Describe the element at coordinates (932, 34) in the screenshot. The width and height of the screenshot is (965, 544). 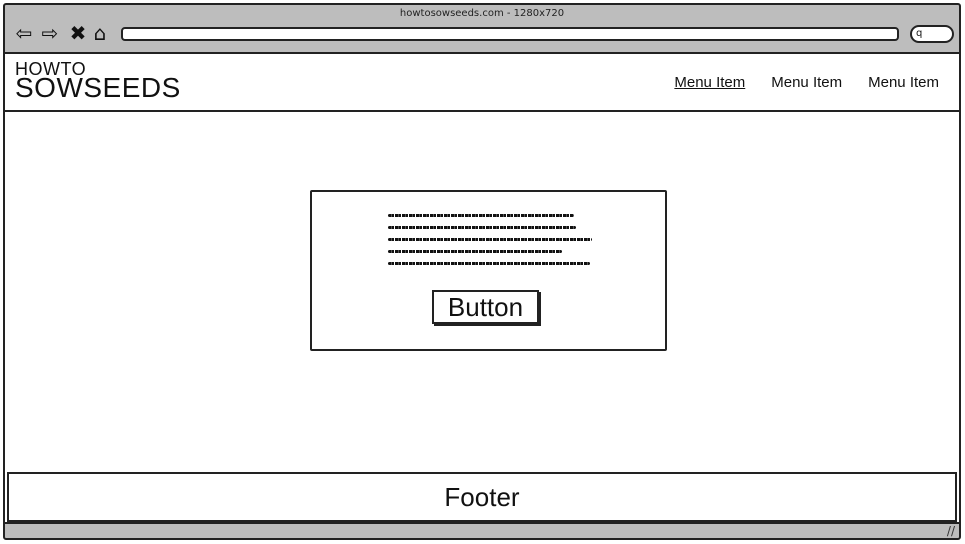
I see `search-icon: q` at that location.